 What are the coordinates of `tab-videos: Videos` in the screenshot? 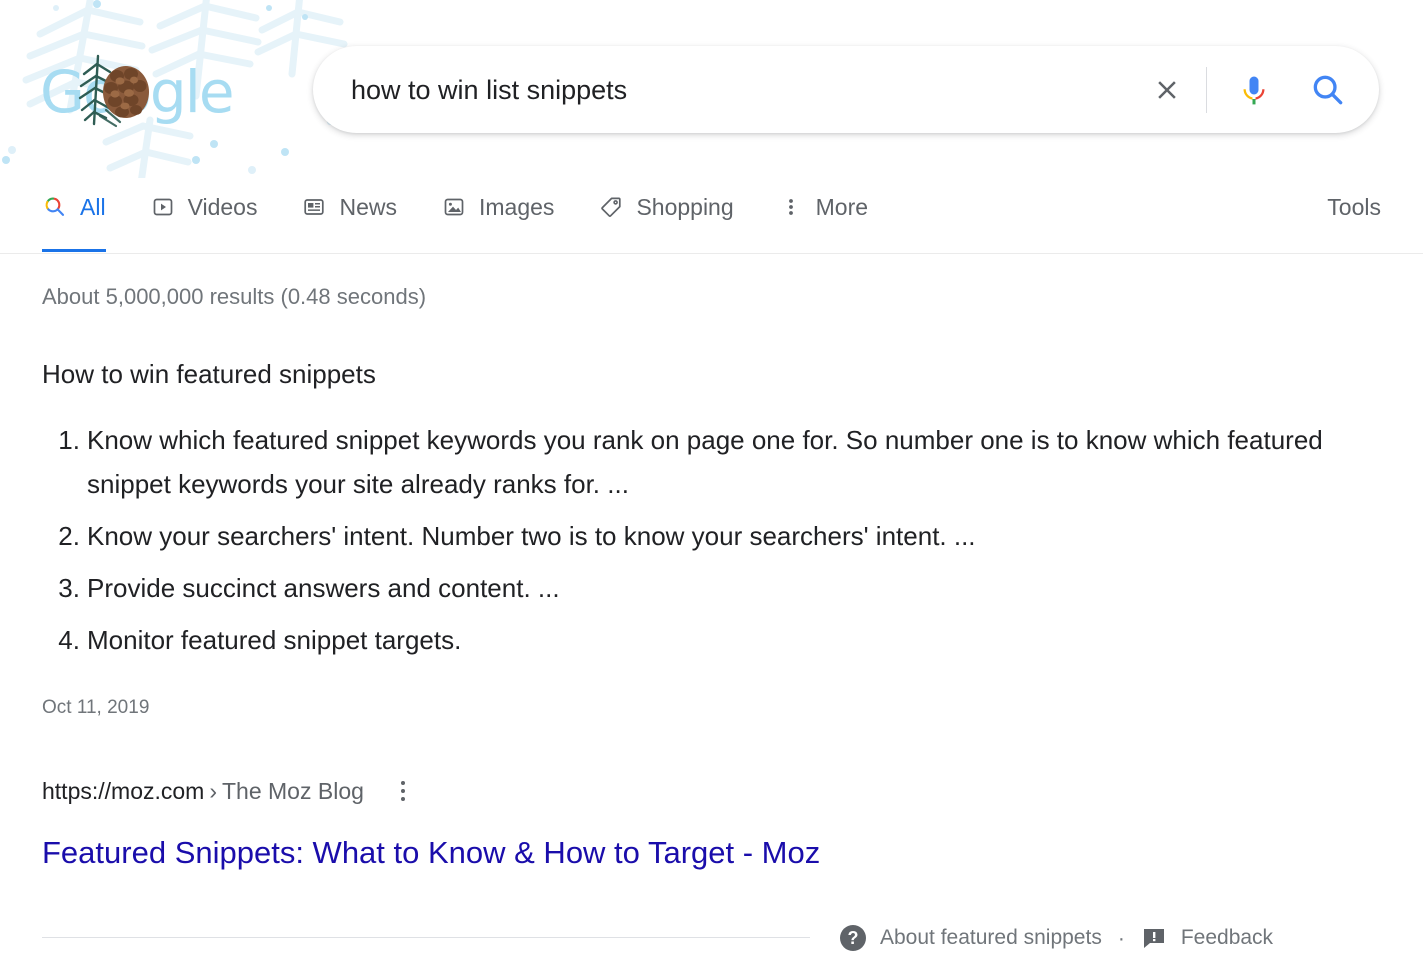 It's located at (204, 207).